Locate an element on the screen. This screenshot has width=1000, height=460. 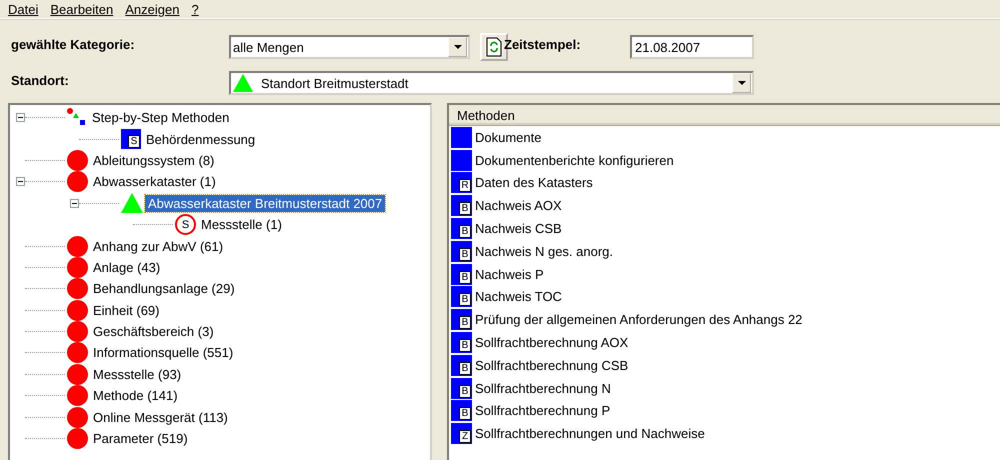
tree-item: Methode (141) is located at coordinates (135, 395).